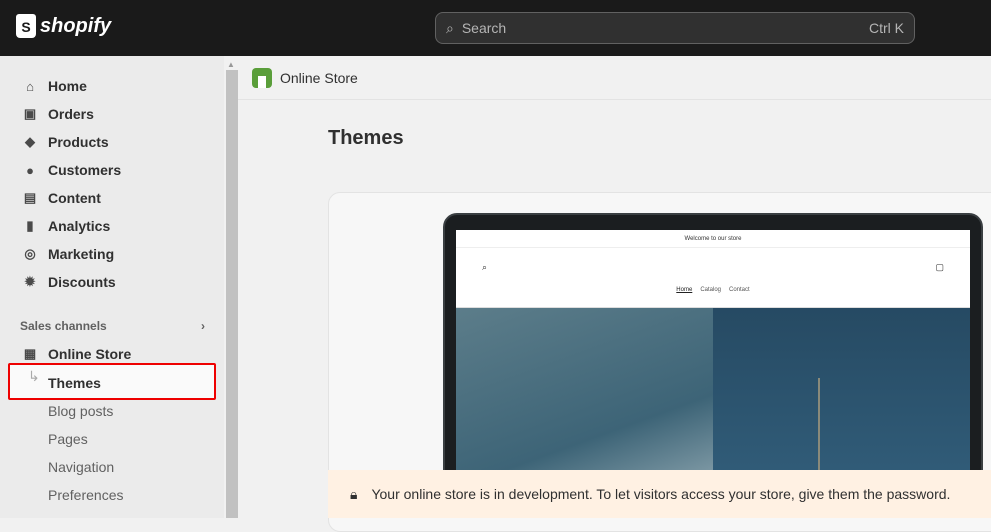 This screenshot has width=991, height=532. Describe the element at coordinates (78, 142) in the screenshot. I see `label: Products` at that location.